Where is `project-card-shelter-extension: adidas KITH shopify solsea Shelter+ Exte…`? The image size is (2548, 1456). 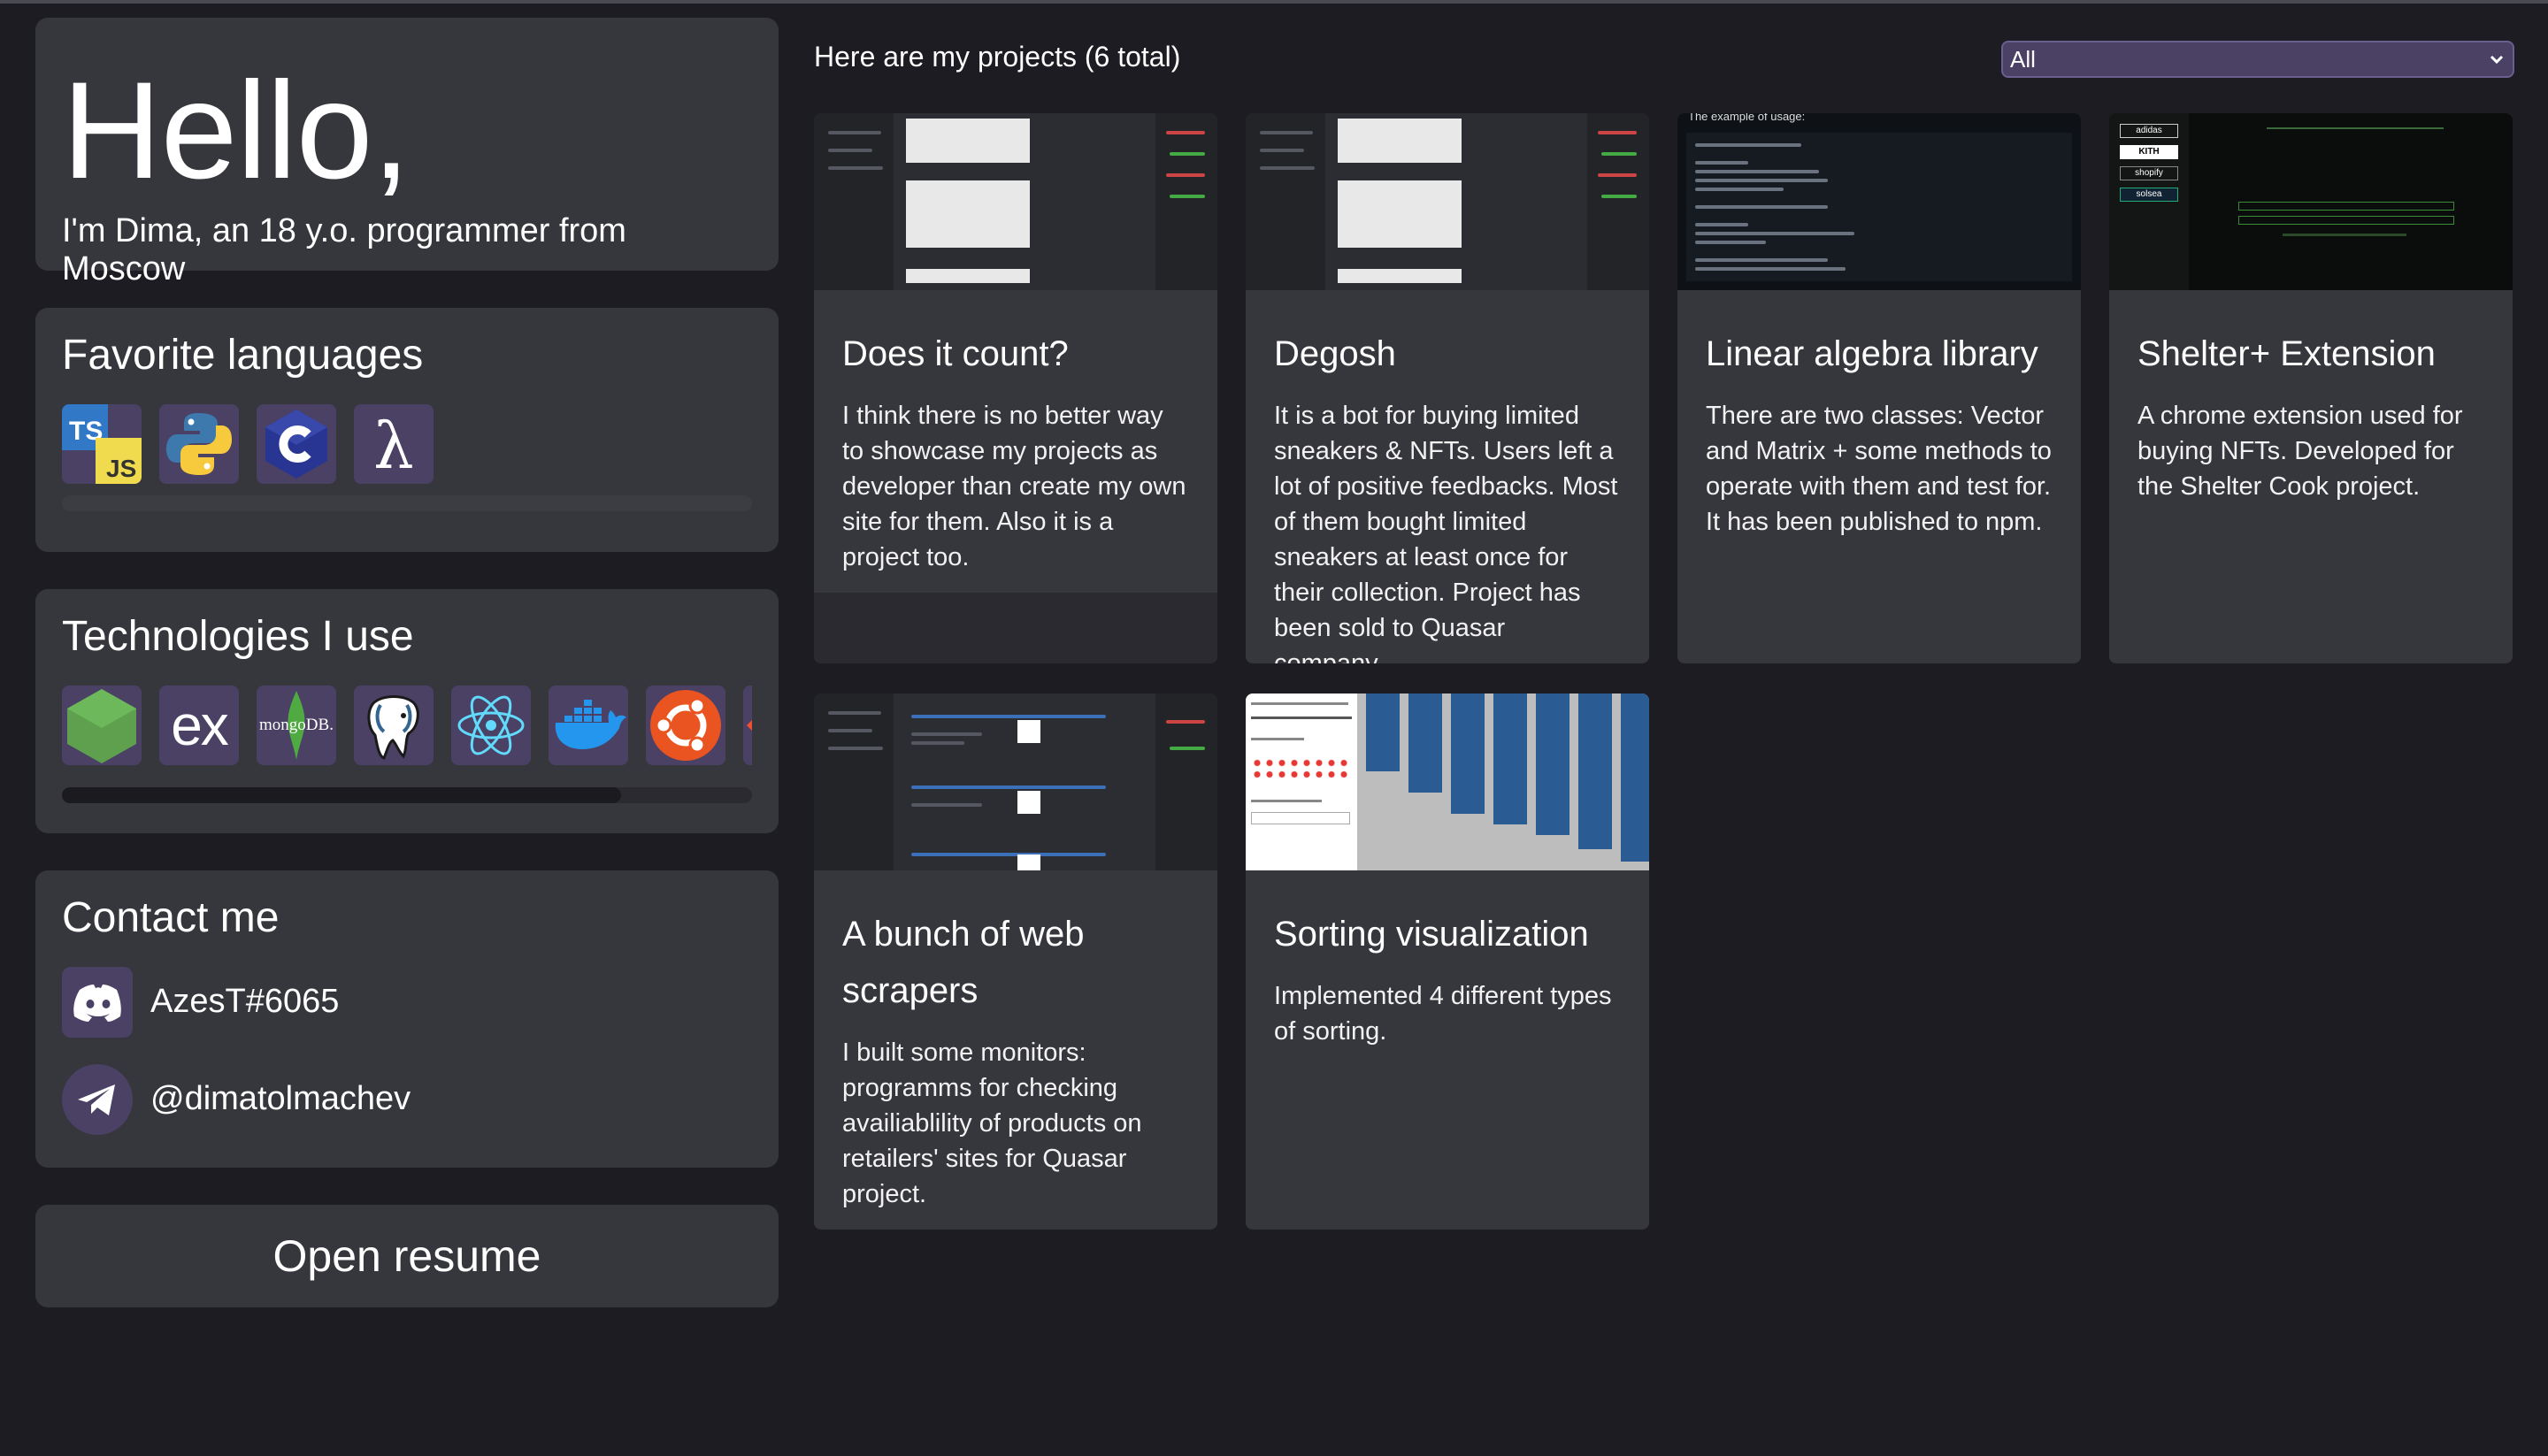
project-card-shelter-extension: adidas KITH shopify solsea Shelter+ Exte… is located at coordinates (2311, 388).